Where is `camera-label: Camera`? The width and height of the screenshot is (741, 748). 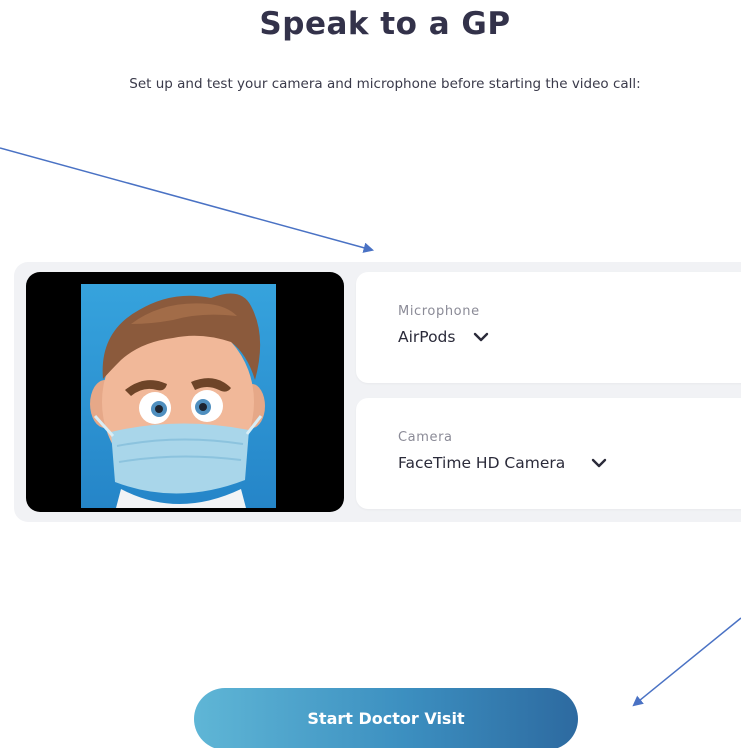
camera-label: Camera is located at coordinates (425, 437).